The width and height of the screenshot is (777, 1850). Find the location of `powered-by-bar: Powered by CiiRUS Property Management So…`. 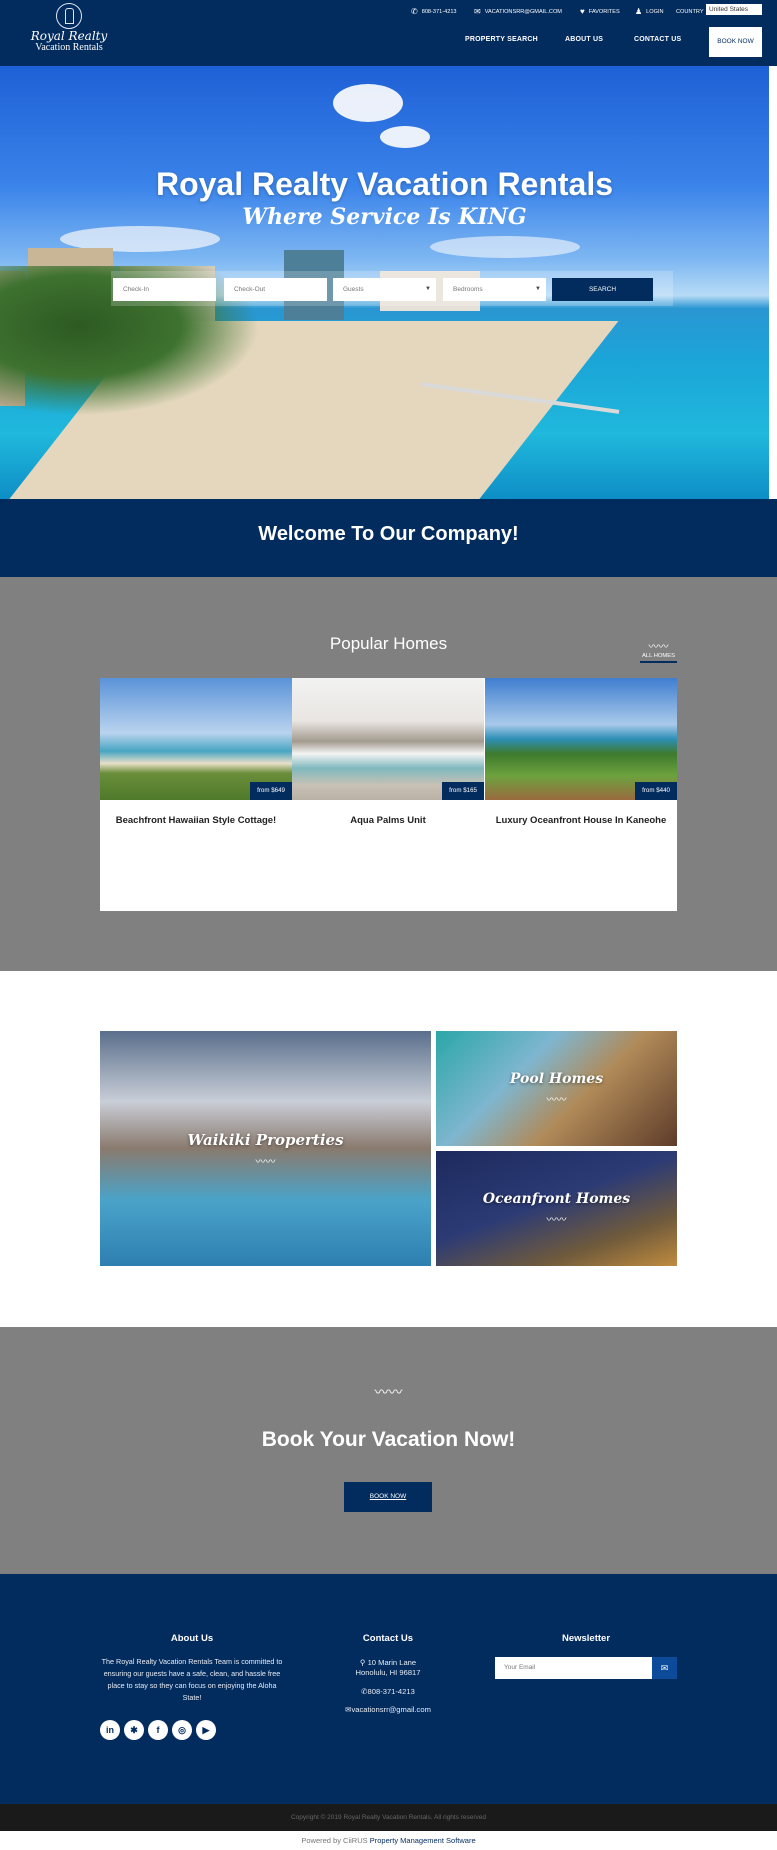

powered-by-bar: Powered by CiiRUS Property Management So… is located at coordinates (388, 1840).